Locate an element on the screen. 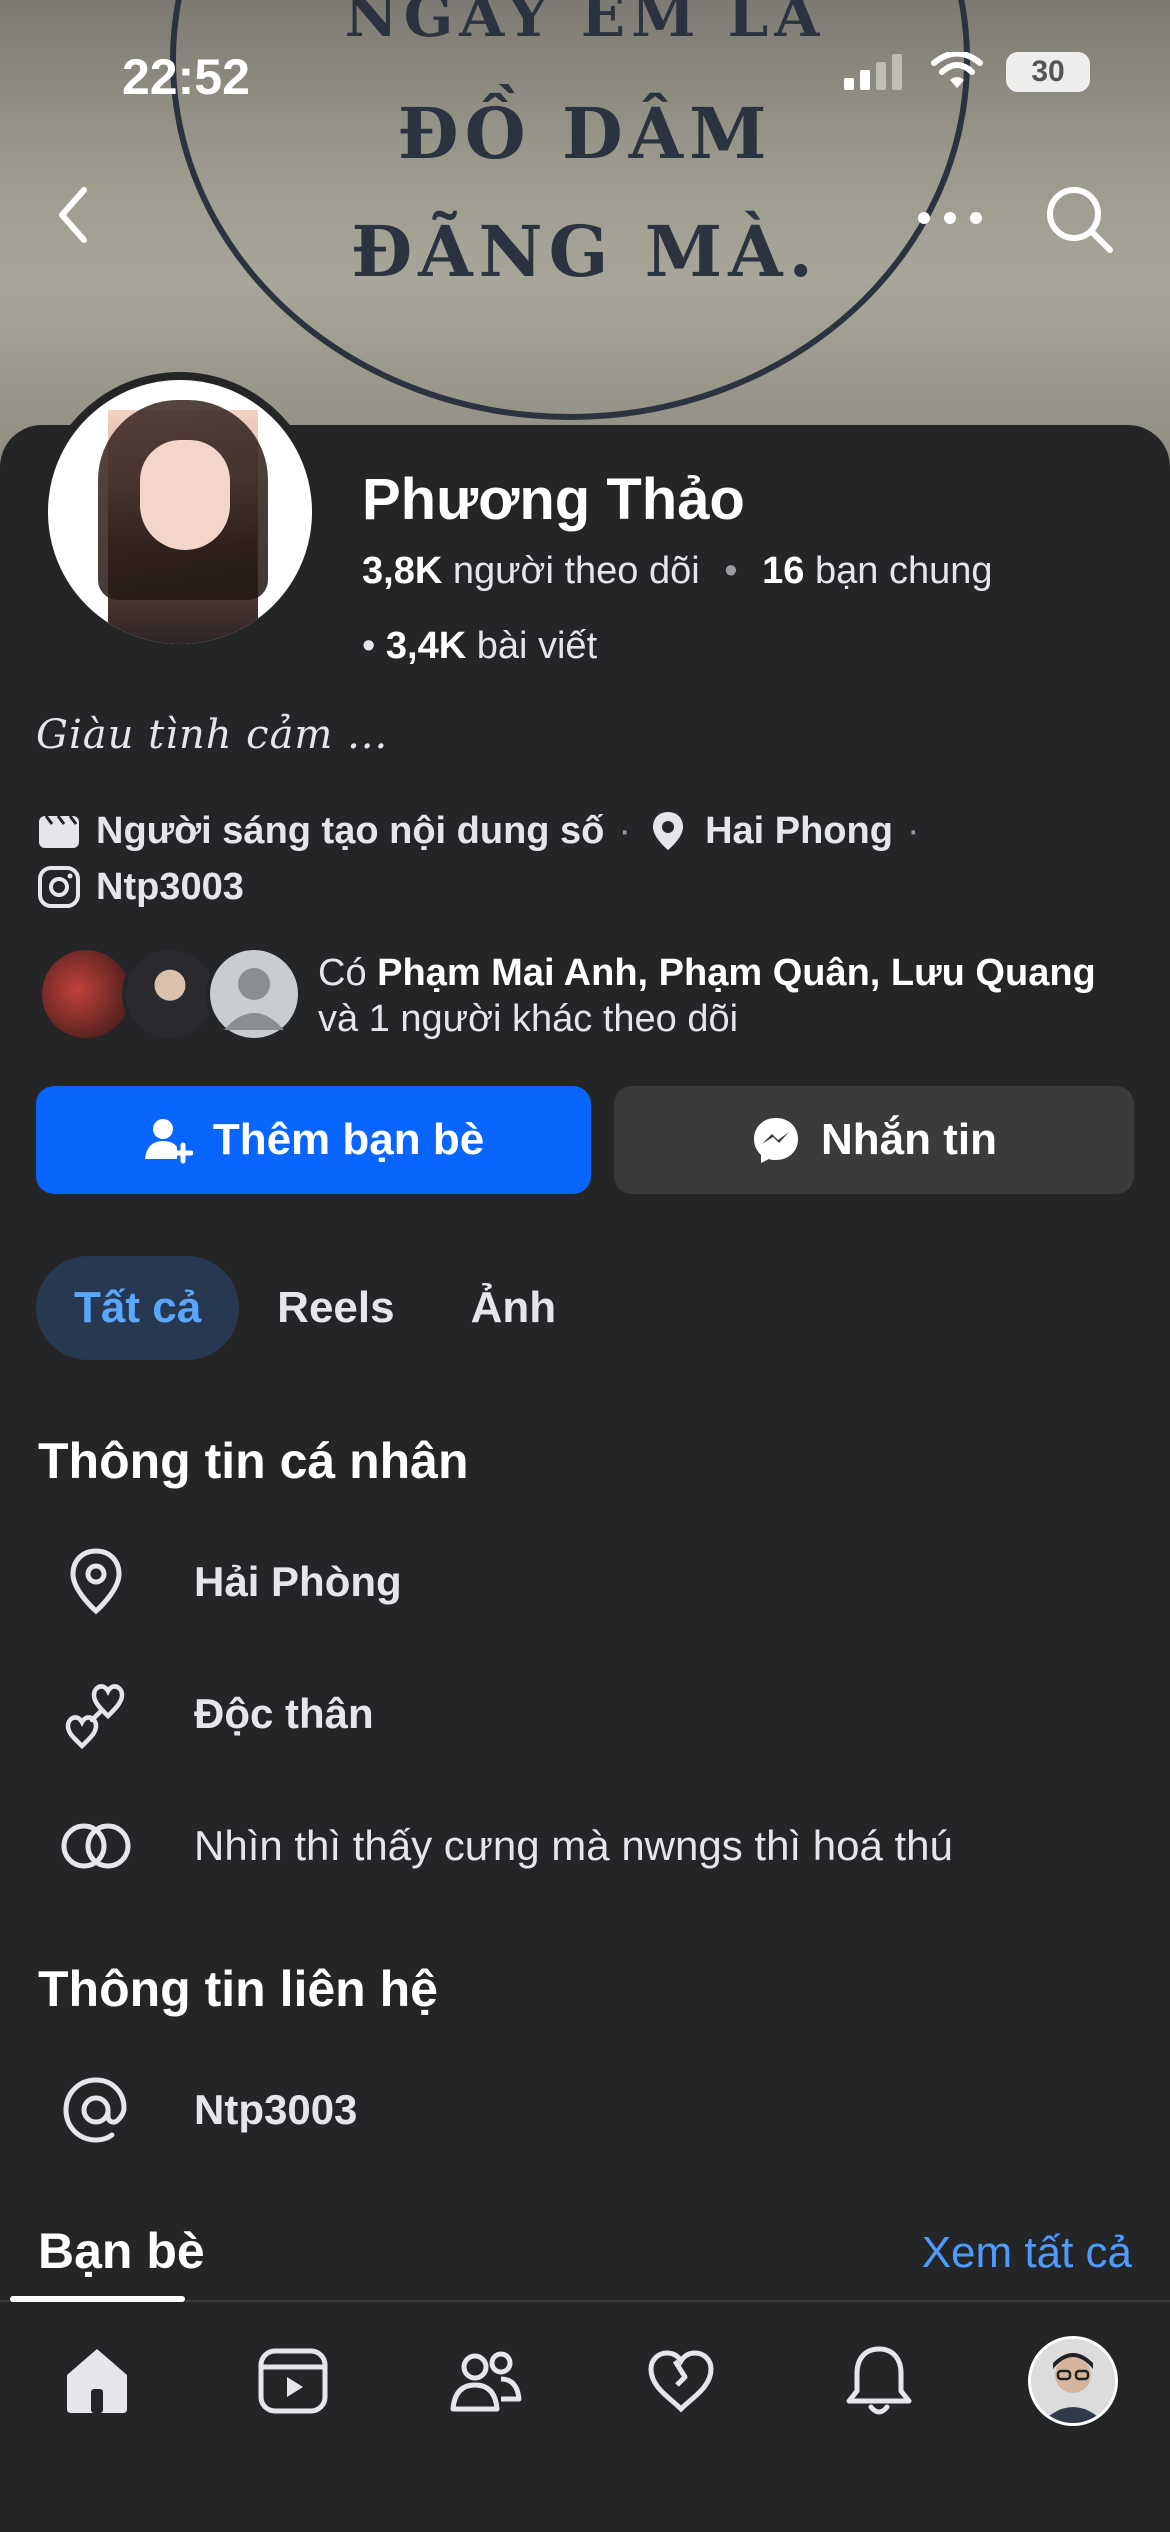 Image resolution: width=1170 pixels, height=2532 pixels. tab-video is located at coordinates (293, 2381).